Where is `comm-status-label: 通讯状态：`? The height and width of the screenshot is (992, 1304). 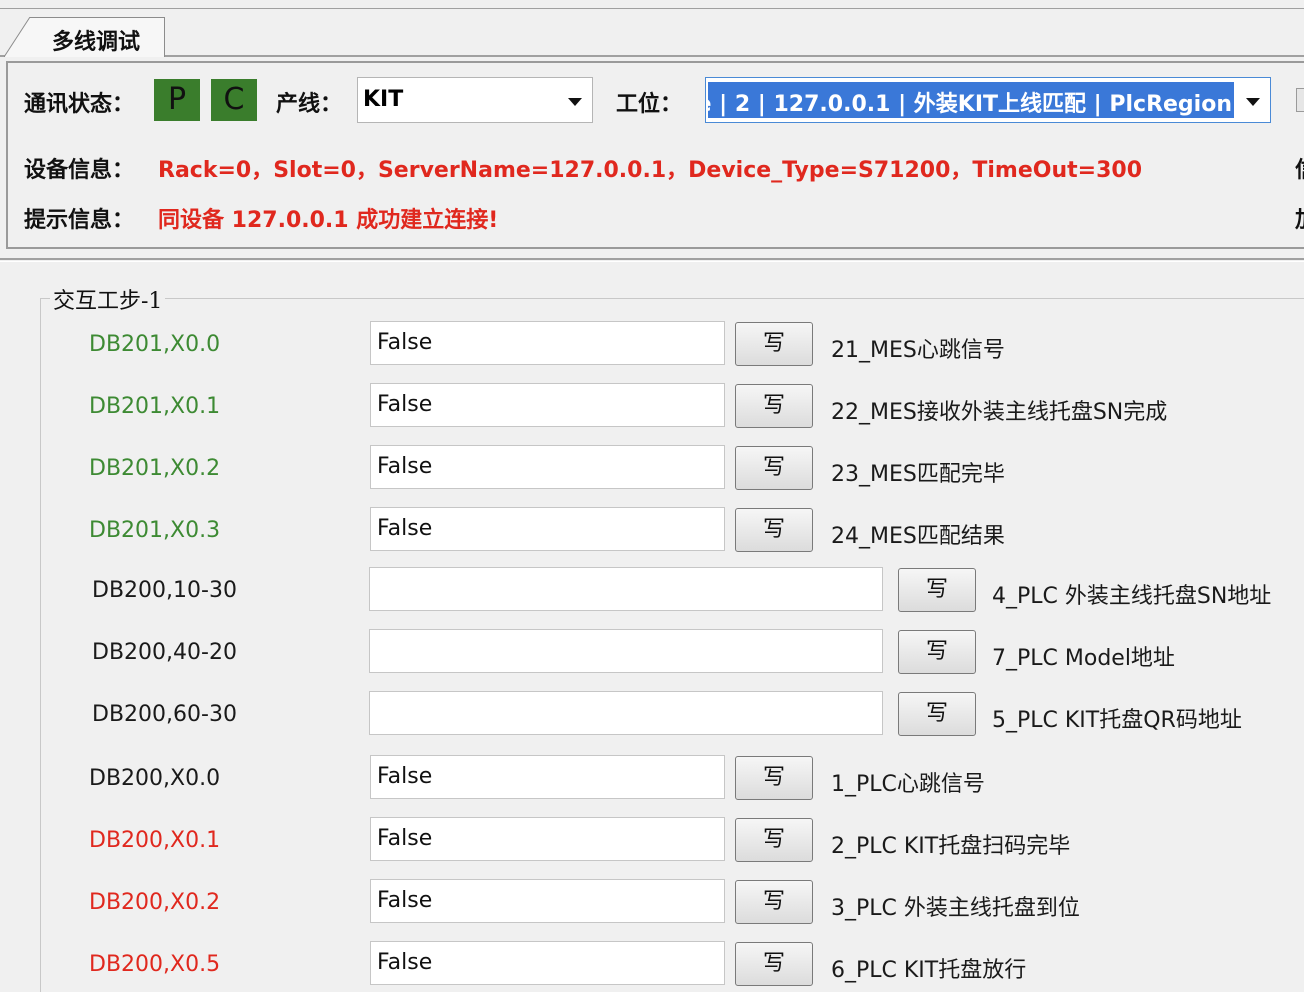
comm-status-label: 通讯状态： is located at coordinates (79, 104).